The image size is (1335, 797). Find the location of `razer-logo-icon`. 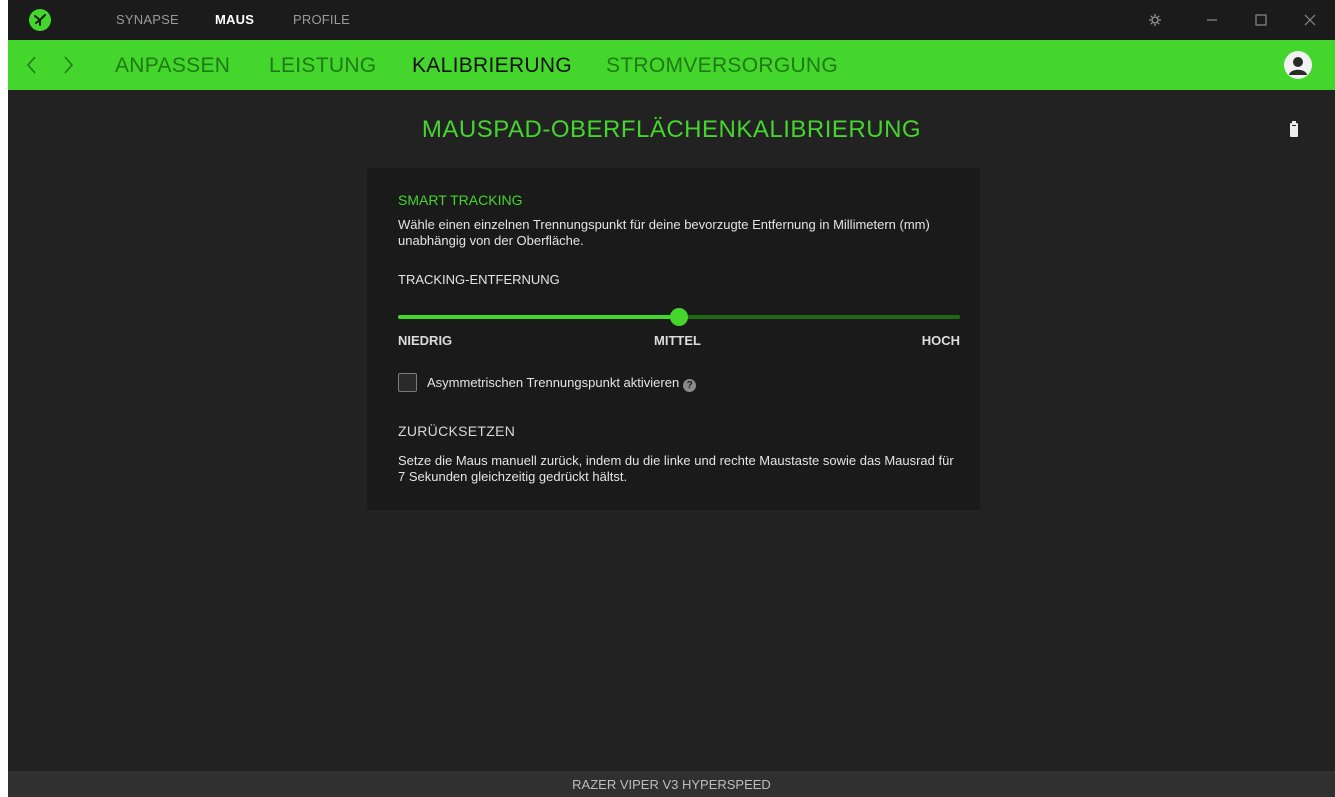

razer-logo-icon is located at coordinates (40, 20).